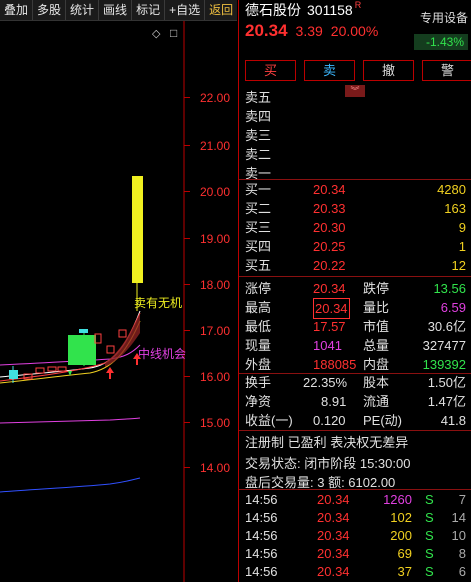  I want to click on fin-value: 41.8, so click(453, 420).